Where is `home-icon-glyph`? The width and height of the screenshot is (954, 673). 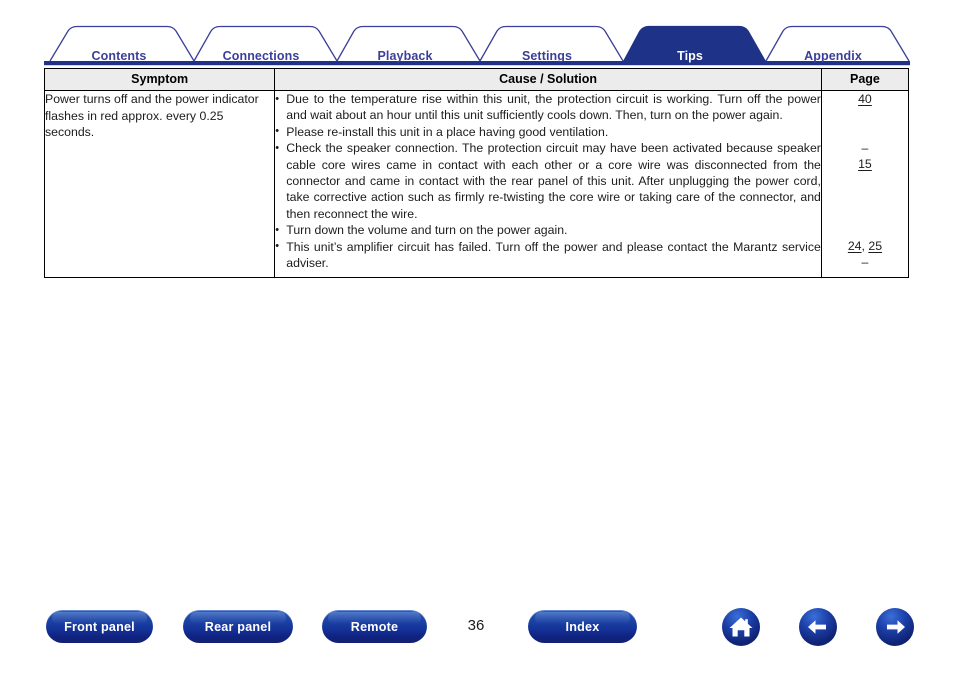
home-icon-glyph is located at coordinates (741, 627).